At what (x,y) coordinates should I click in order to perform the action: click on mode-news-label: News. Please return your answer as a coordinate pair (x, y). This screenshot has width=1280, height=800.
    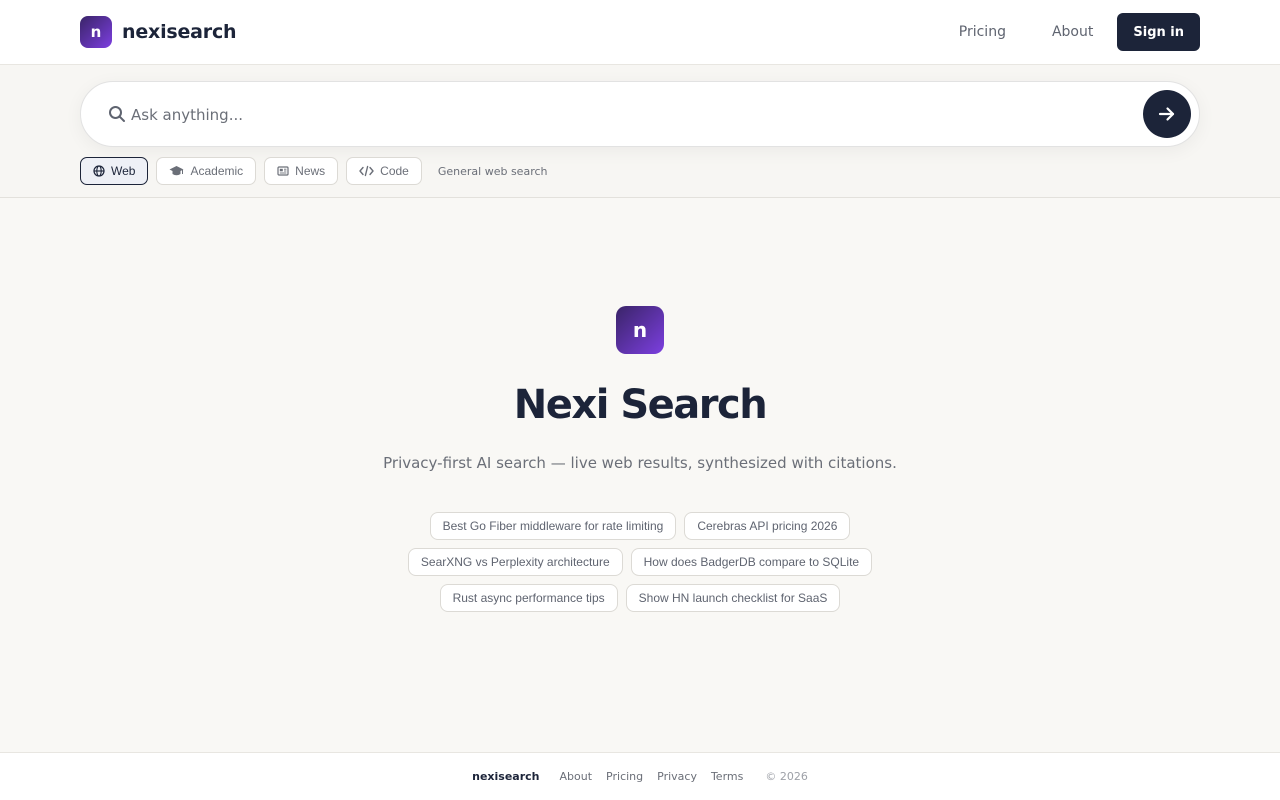
    Looking at the image, I should click on (310, 171).